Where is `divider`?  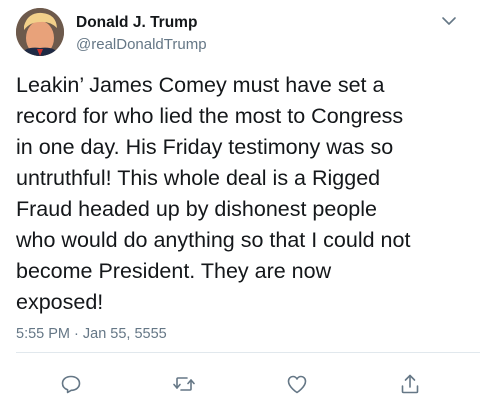
divider is located at coordinates (248, 352).